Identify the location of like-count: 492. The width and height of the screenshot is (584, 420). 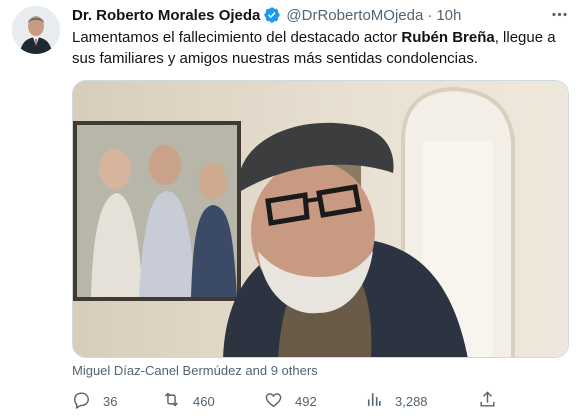
(306, 401).